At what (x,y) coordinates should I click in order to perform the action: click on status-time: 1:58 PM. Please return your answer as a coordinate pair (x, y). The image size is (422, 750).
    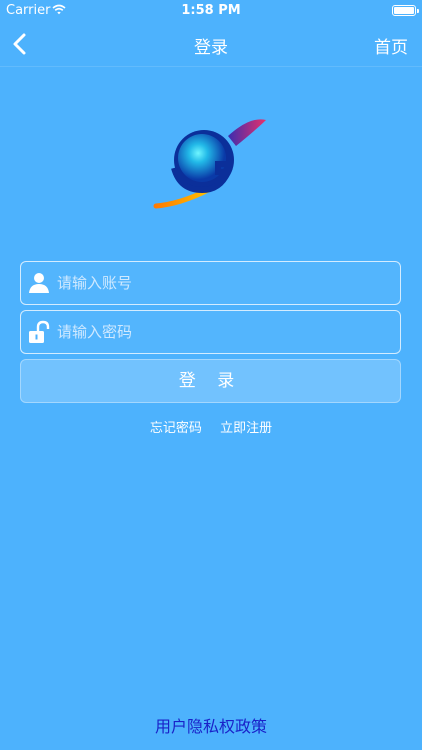
    Looking at the image, I should click on (211, 10).